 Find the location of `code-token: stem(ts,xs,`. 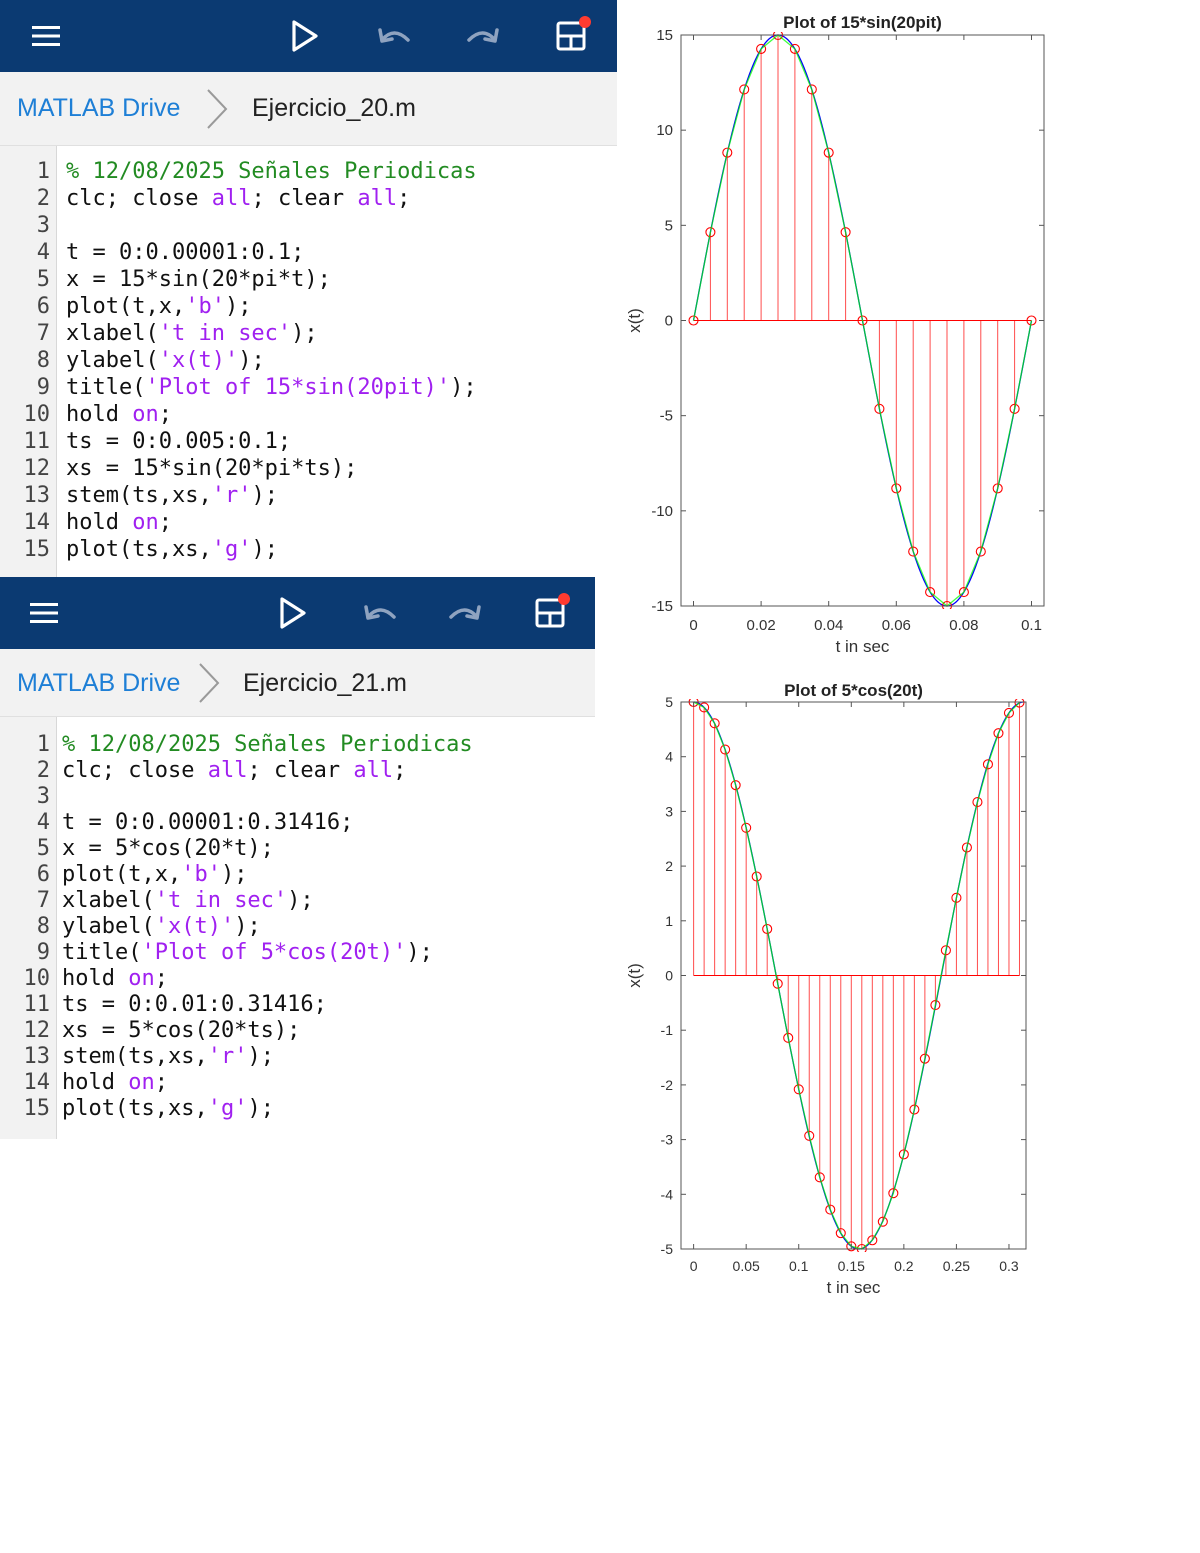

code-token: stem(ts,xs, is located at coordinates (139, 495).